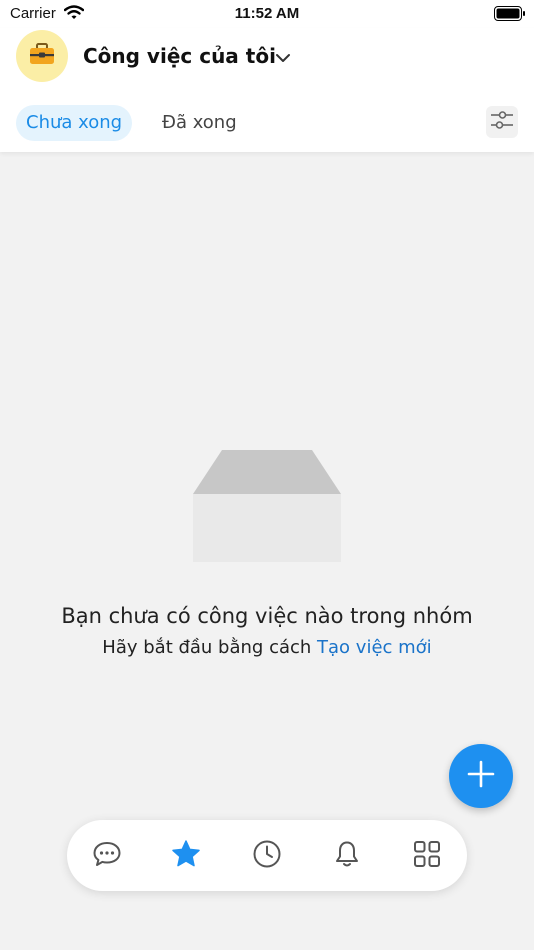 This screenshot has height=950, width=534. I want to click on nav-item-starred, so click(186, 856).